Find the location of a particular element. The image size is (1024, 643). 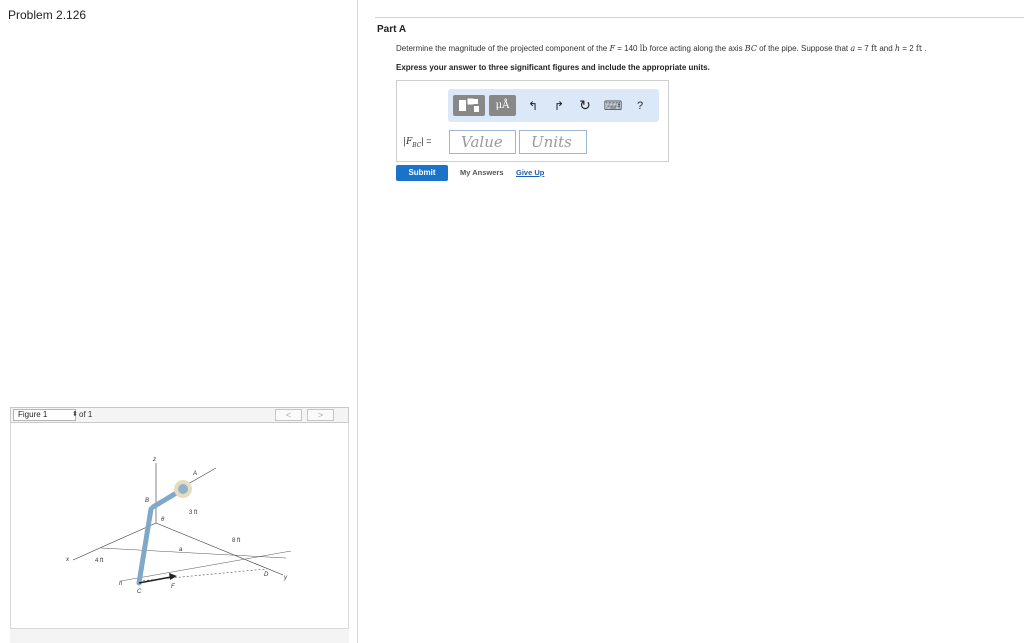

figure-footer is located at coordinates (179, 635).